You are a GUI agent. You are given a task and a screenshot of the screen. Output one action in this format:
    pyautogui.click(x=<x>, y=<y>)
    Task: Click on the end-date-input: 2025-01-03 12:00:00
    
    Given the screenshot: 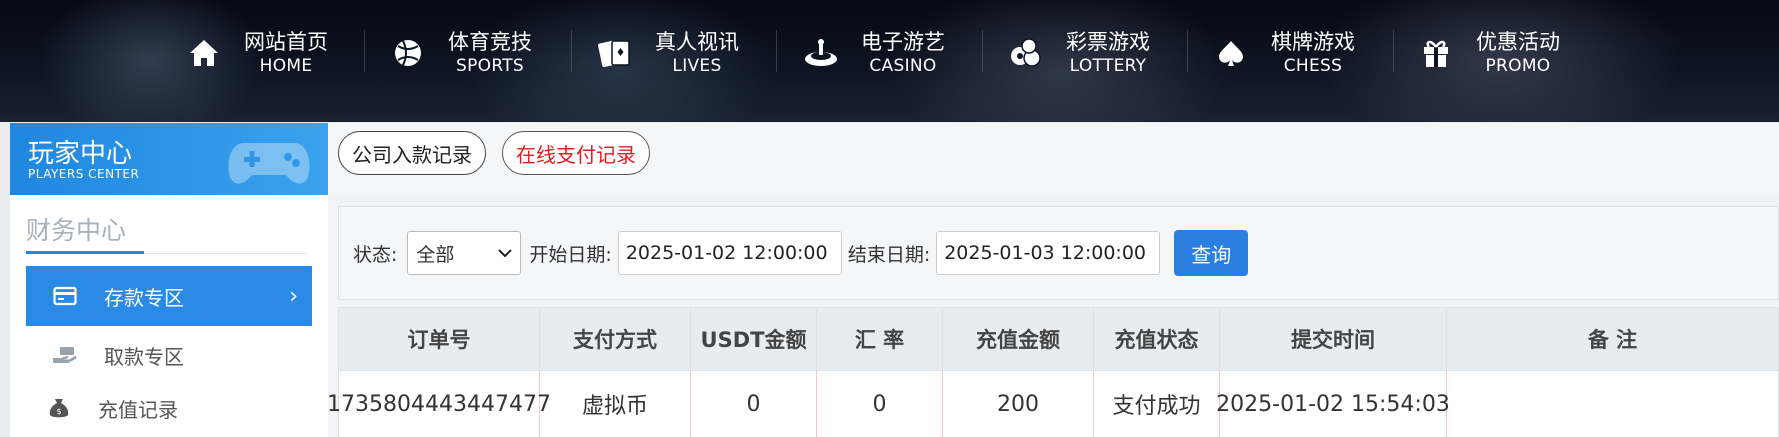 What is the action you would take?
    pyautogui.click(x=1048, y=253)
    